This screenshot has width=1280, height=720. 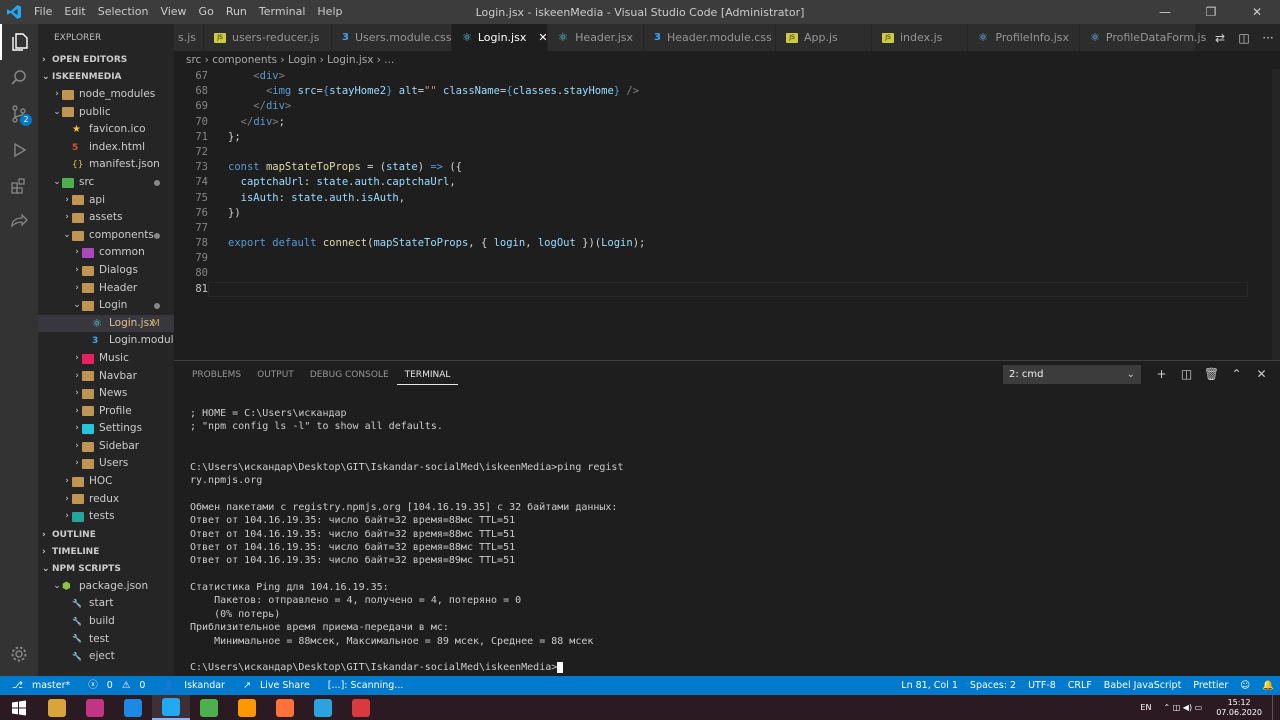 What do you see at coordinates (1186, 374) in the screenshot?
I see `split-terminal-icon: ◫` at bounding box center [1186, 374].